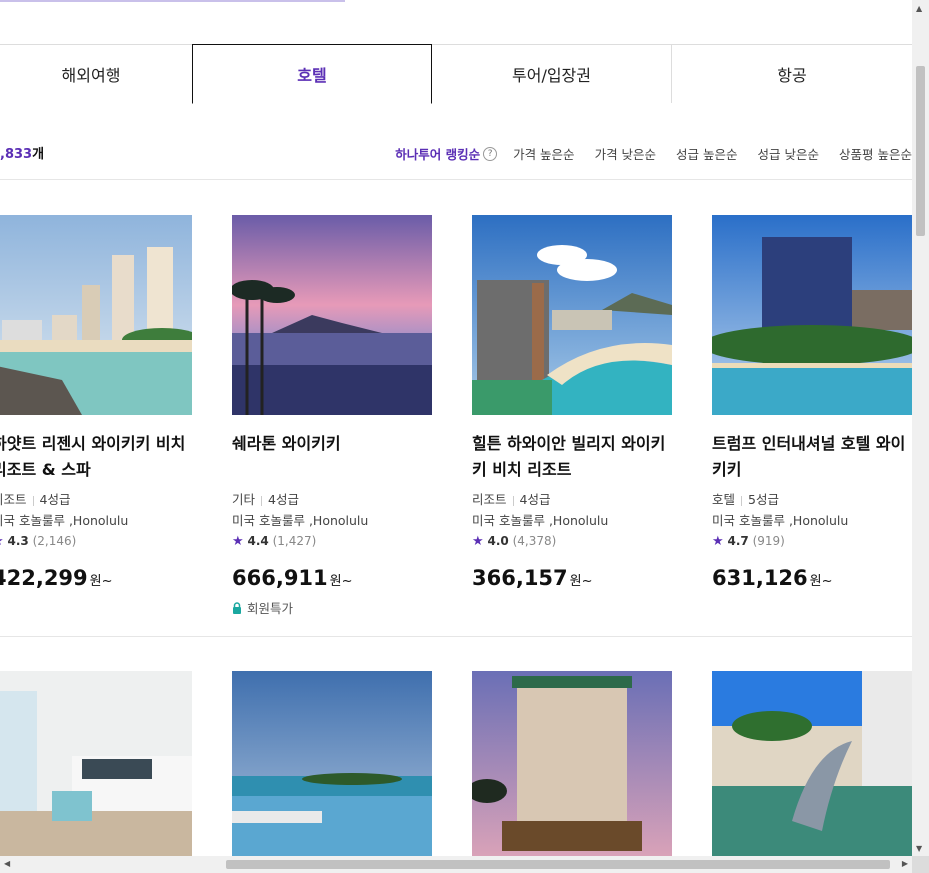  What do you see at coordinates (332, 607) in the screenshot?
I see `member-deal-badge: 회원특가` at bounding box center [332, 607].